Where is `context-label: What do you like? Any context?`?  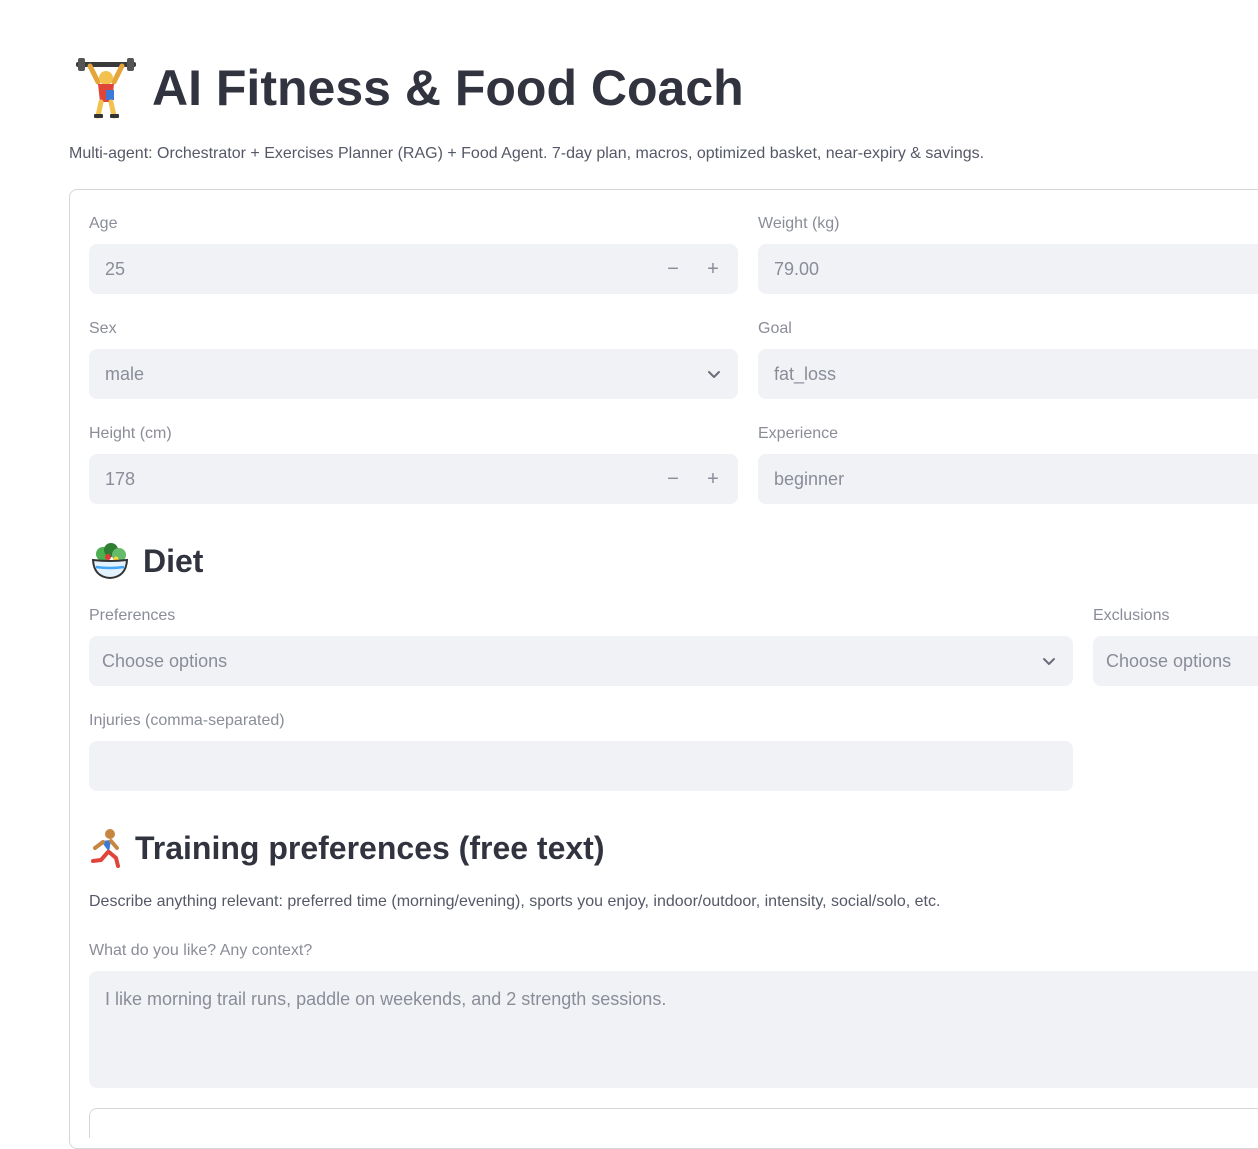
context-label: What do you like? Any context? is located at coordinates (201, 950).